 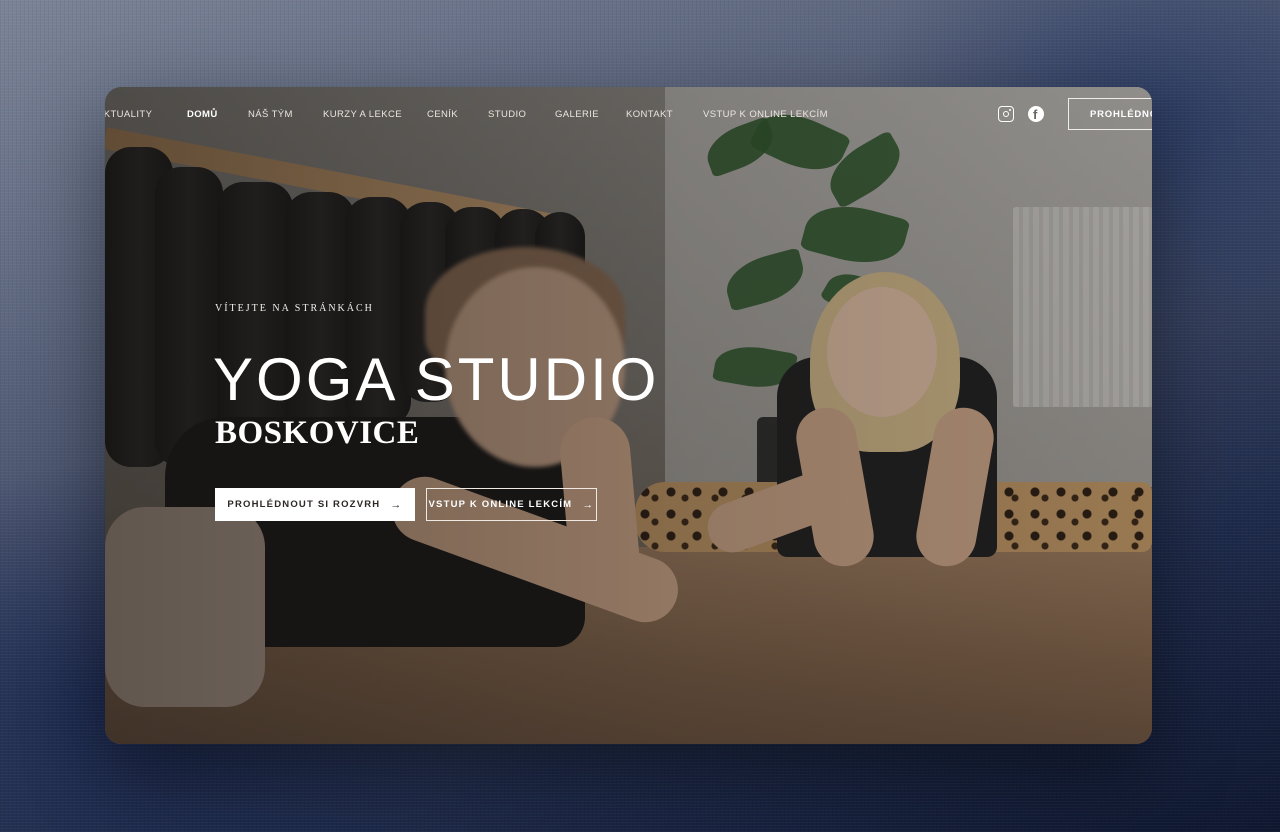 What do you see at coordinates (1110, 114) in the screenshot?
I see `nav-schedule-button: PROHLÉDNOUT SI ROZVRH` at bounding box center [1110, 114].